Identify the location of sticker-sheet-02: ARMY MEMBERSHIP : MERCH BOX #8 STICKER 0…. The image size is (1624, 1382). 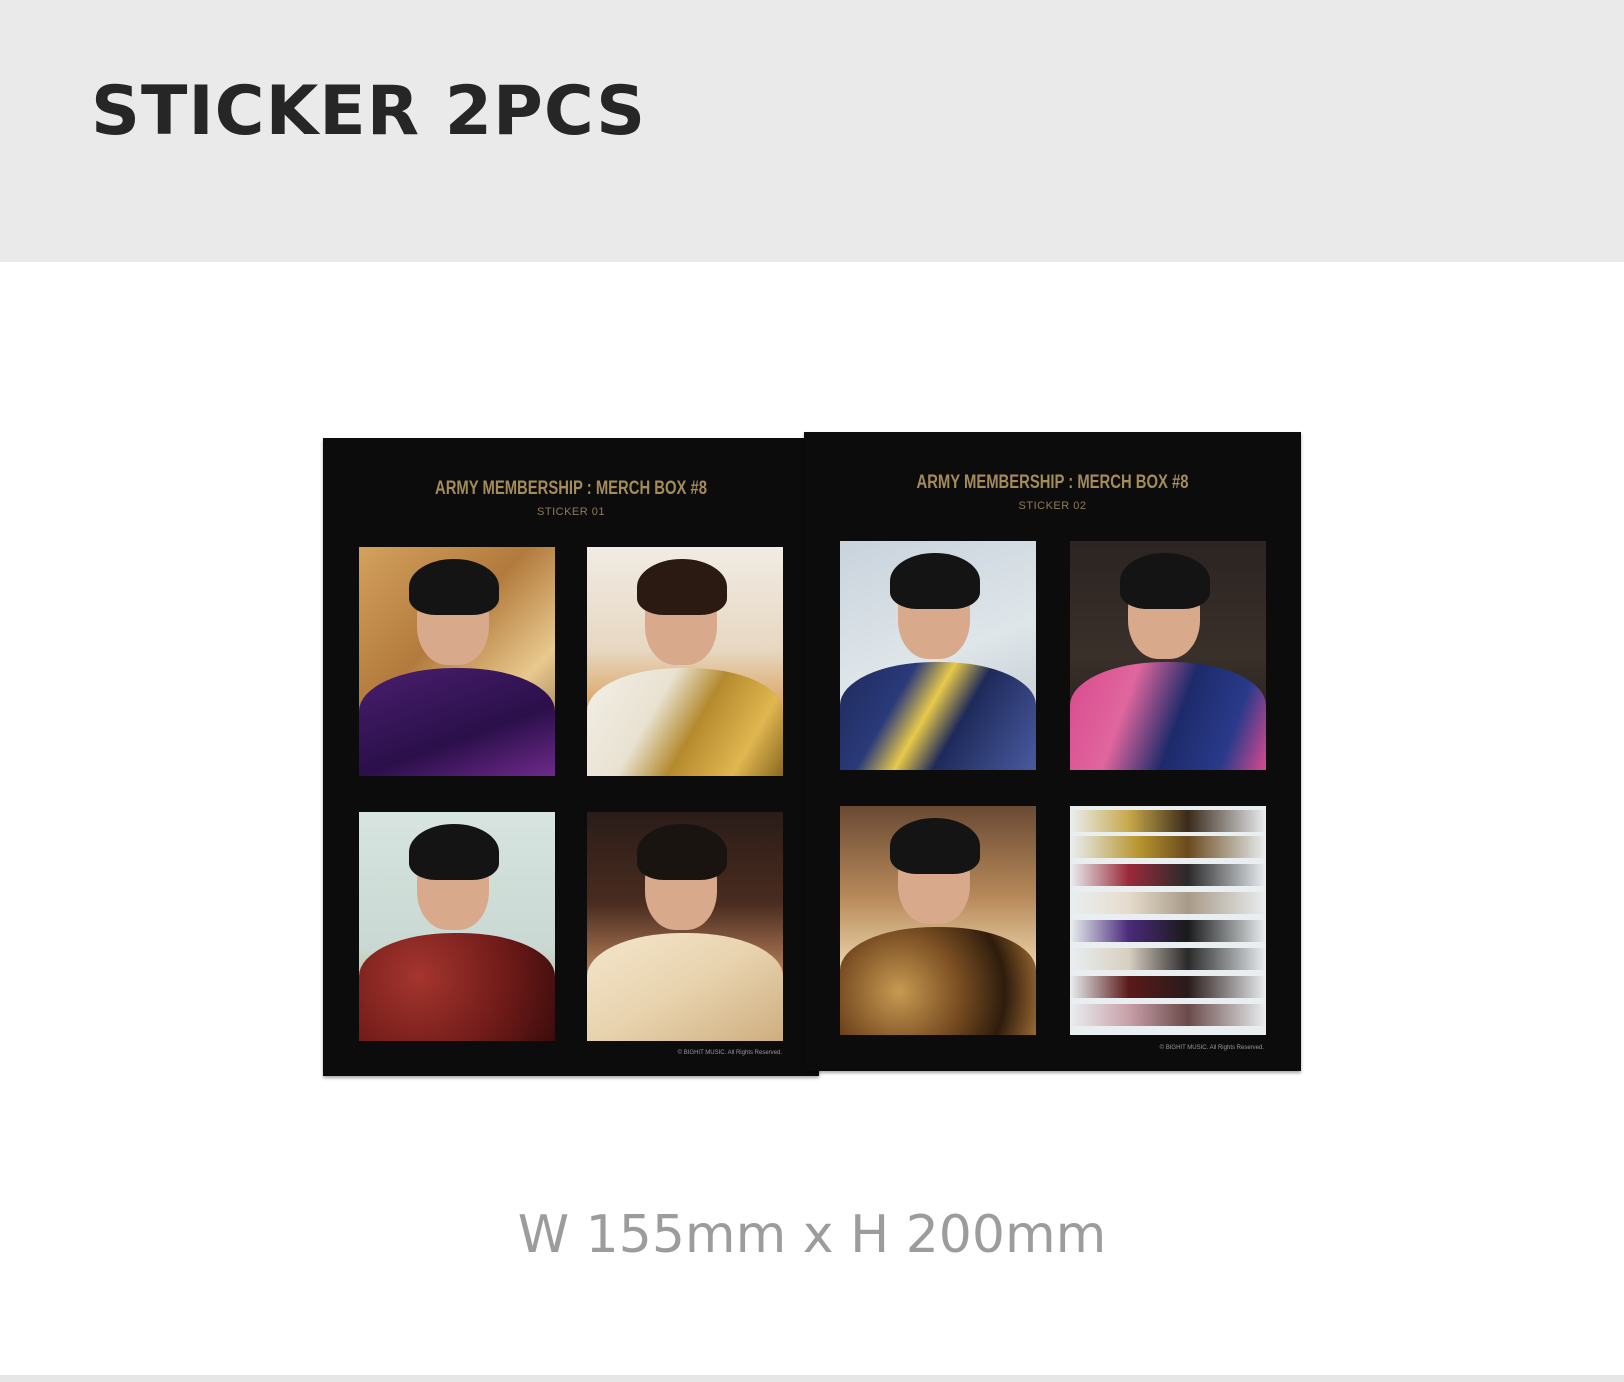
(1052, 751).